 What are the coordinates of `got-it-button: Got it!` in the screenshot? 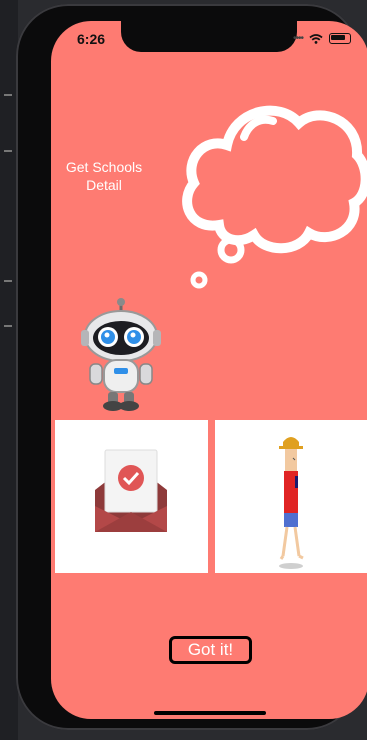 It's located at (210, 650).